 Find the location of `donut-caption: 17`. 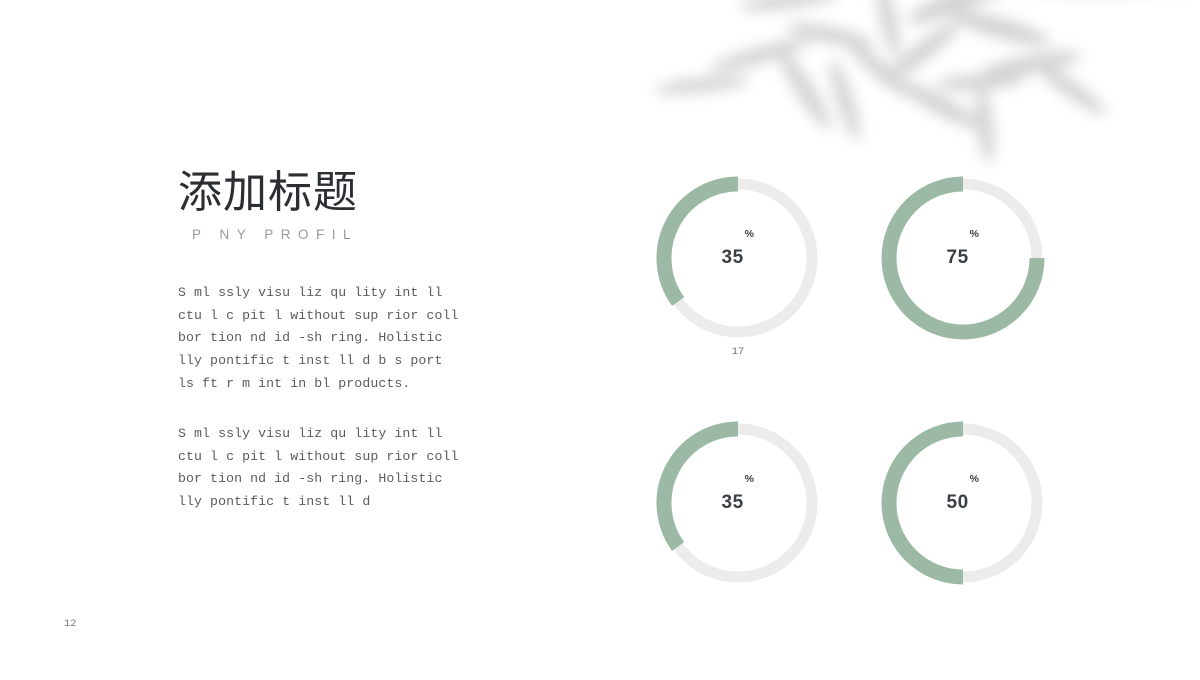

donut-caption: 17 is located at coordinates (738, 352).